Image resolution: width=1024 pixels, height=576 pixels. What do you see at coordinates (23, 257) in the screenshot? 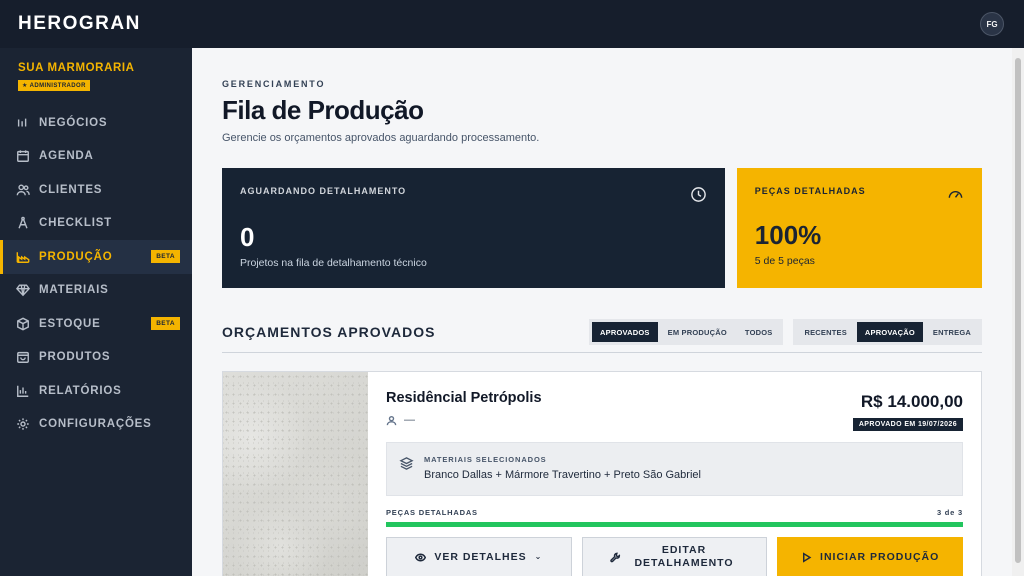
I see `factory-icon` at bounding box center [23, 257].